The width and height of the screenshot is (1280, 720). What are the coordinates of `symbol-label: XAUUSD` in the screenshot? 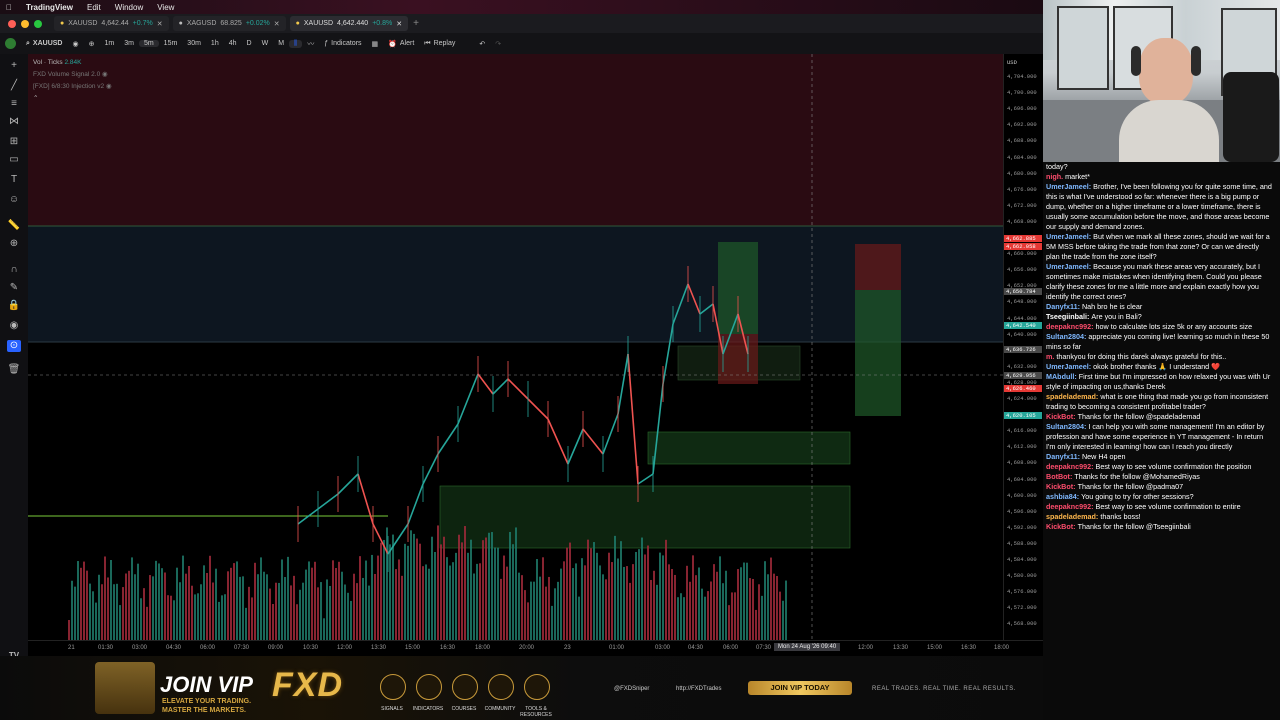 It's located at (47, 43).